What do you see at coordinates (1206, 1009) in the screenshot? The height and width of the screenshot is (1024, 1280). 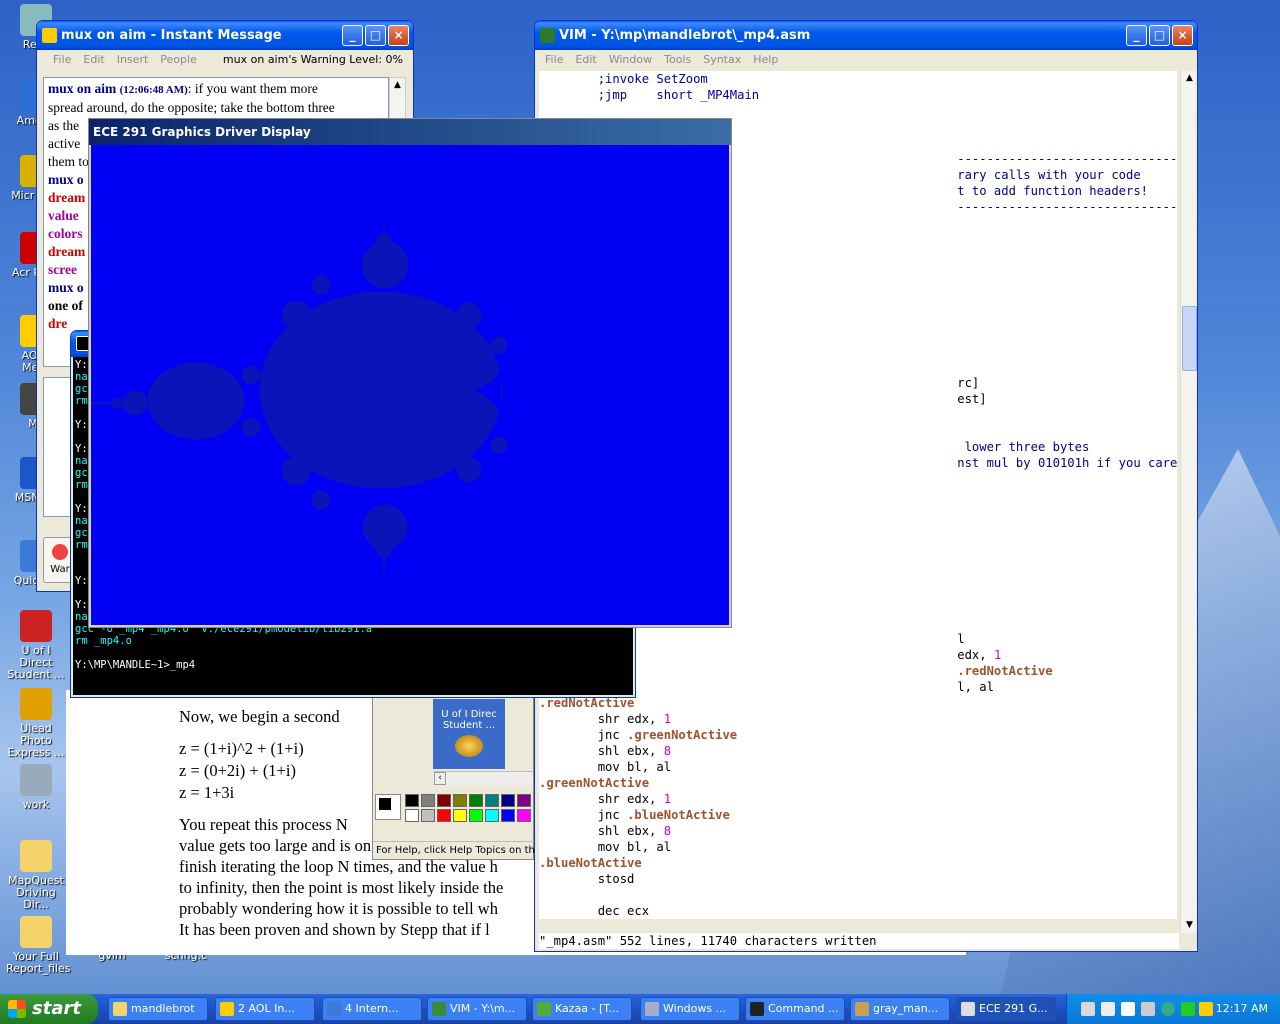 I see `tray-icon-aim` at bounding box center [1206, 1009].